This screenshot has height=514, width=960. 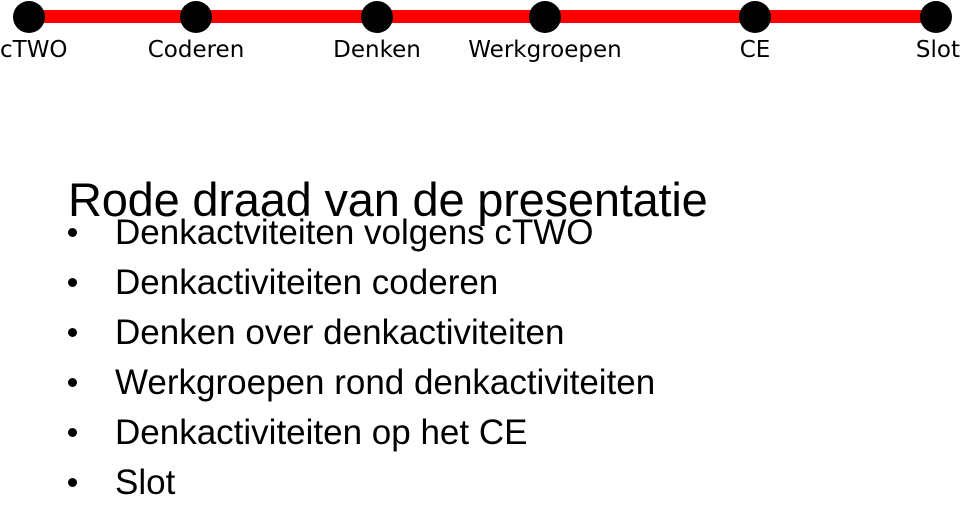 I want to click on list-item-label: Werkgroepen rond denkactiviteiten, so click(x=385, y=382).